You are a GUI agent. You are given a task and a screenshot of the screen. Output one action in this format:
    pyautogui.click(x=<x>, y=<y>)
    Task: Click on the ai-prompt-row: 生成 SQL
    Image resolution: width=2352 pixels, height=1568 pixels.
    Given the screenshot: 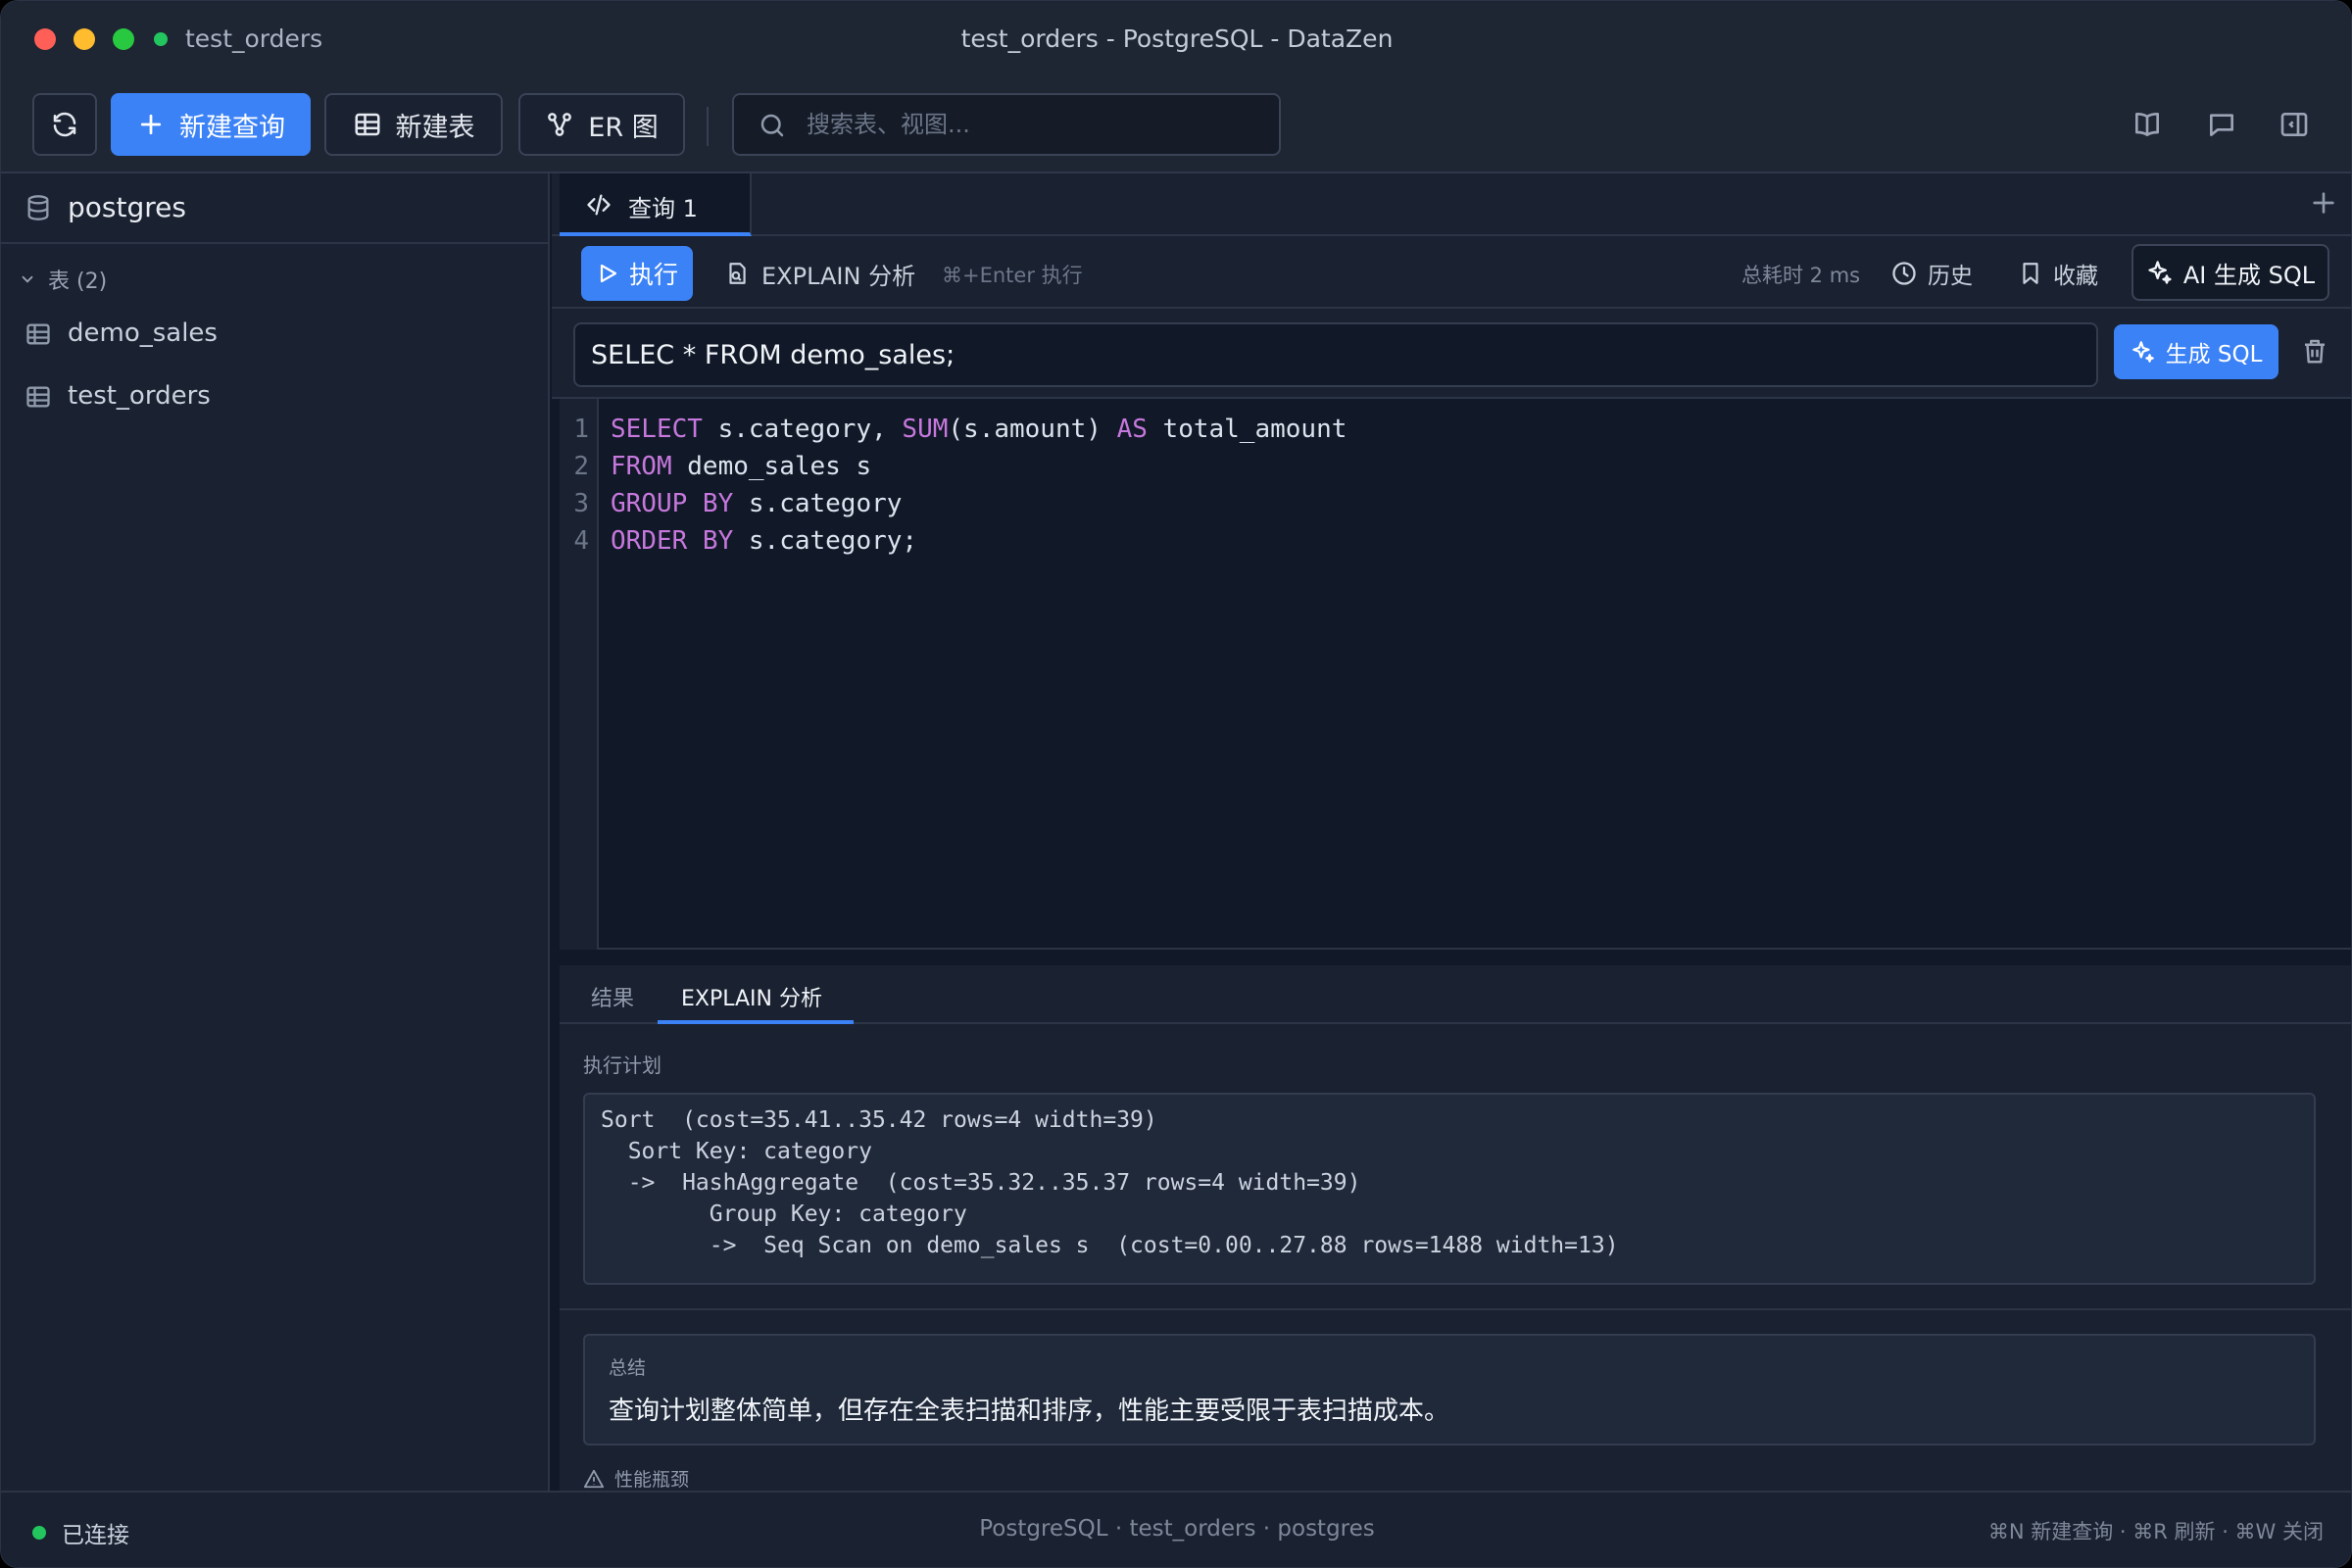 What is the action you would take?
    pyautogui.click(x=1451, y=354)
    